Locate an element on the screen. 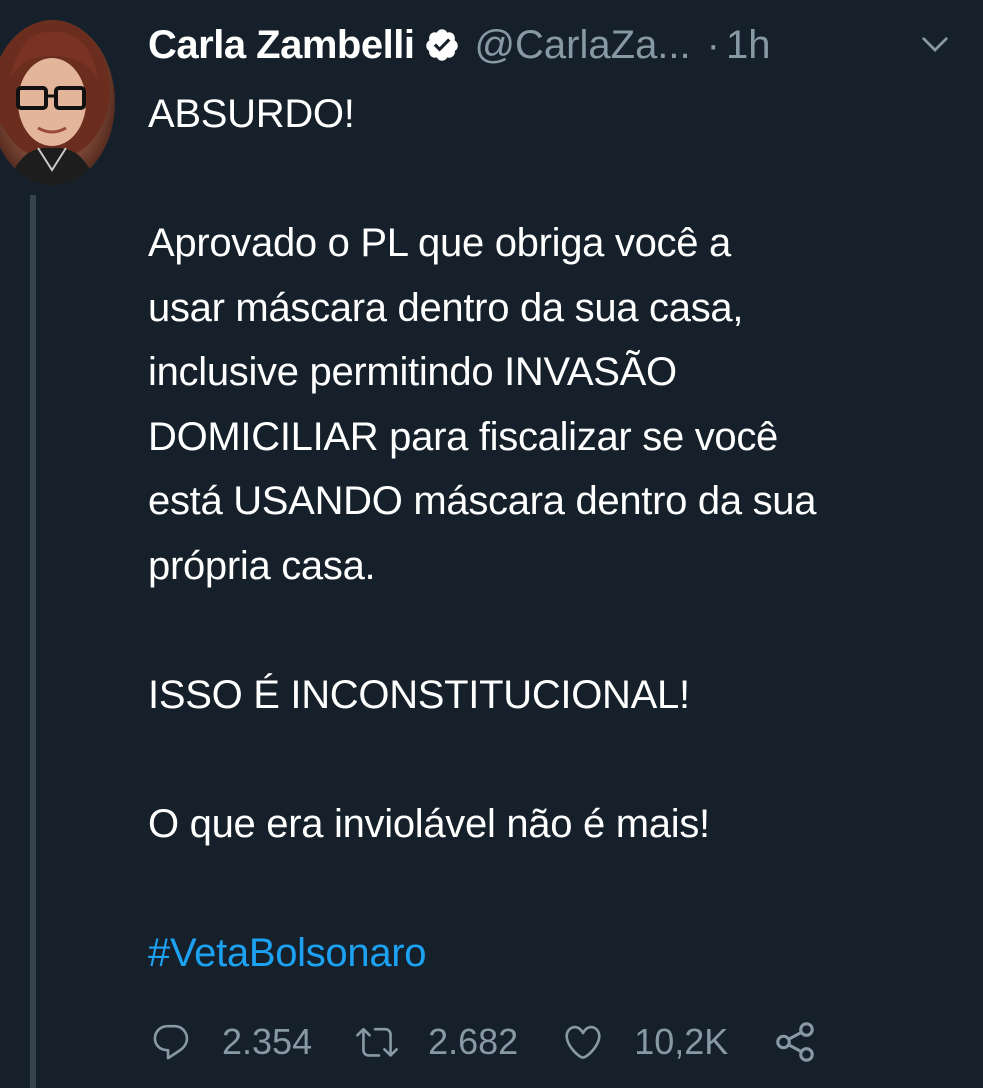 The image size is (983, 1088). avatar is located at coordinates (57, 102).